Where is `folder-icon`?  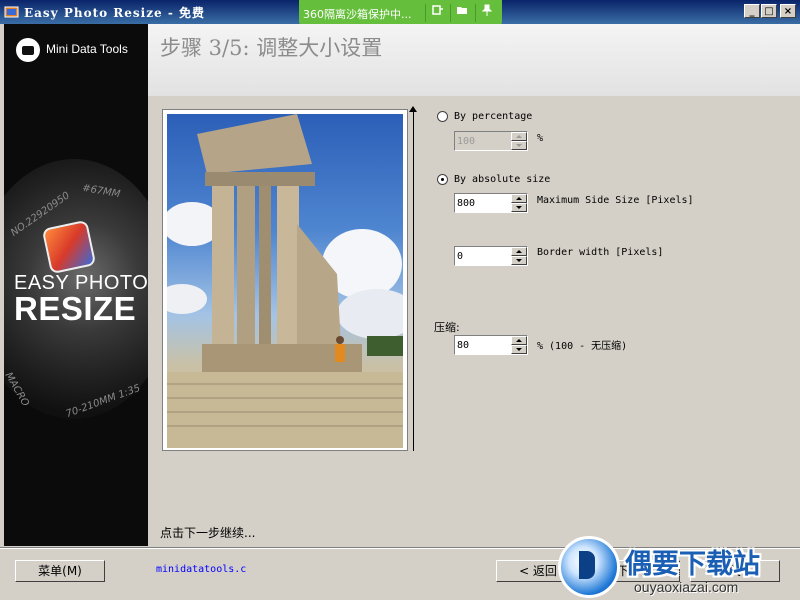
folder-icon is located at coordinates (461, 13).